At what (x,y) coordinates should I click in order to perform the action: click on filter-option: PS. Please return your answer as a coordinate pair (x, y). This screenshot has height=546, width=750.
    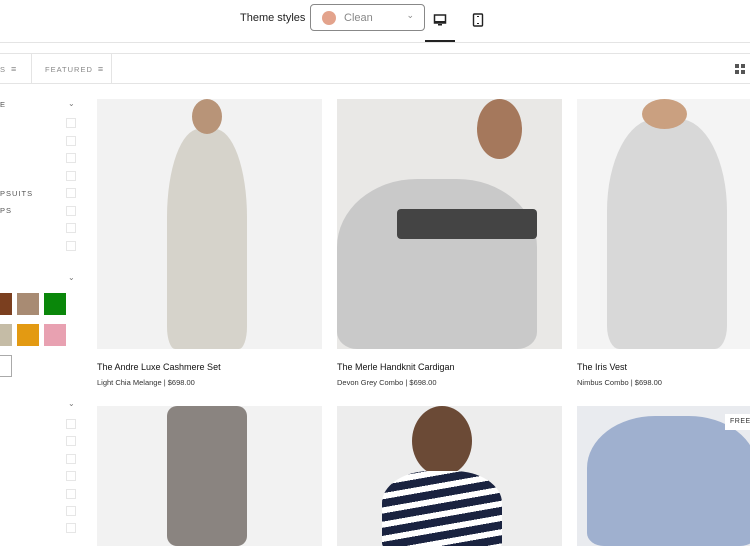
    Looking at the image, I should click on (6, 210).